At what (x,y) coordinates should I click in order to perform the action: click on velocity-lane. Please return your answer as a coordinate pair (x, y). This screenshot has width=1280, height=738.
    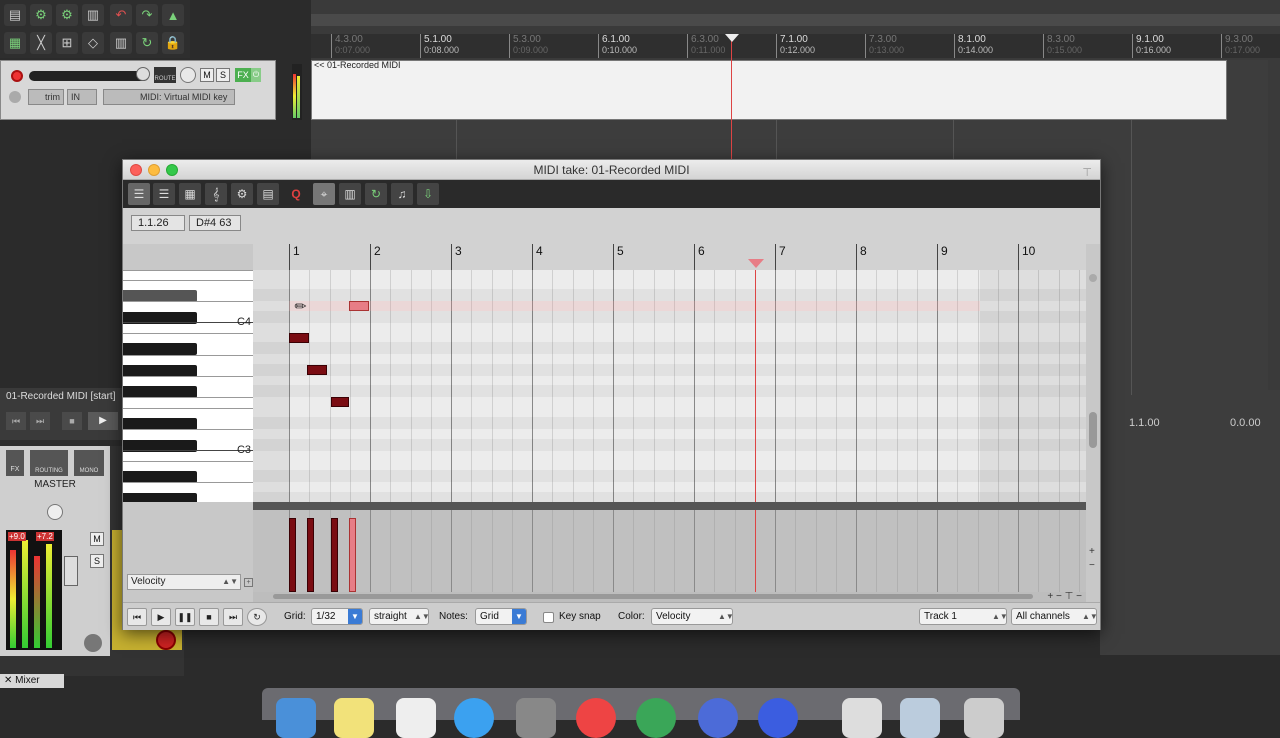
    Looking at the image, I should click on (669, 551).